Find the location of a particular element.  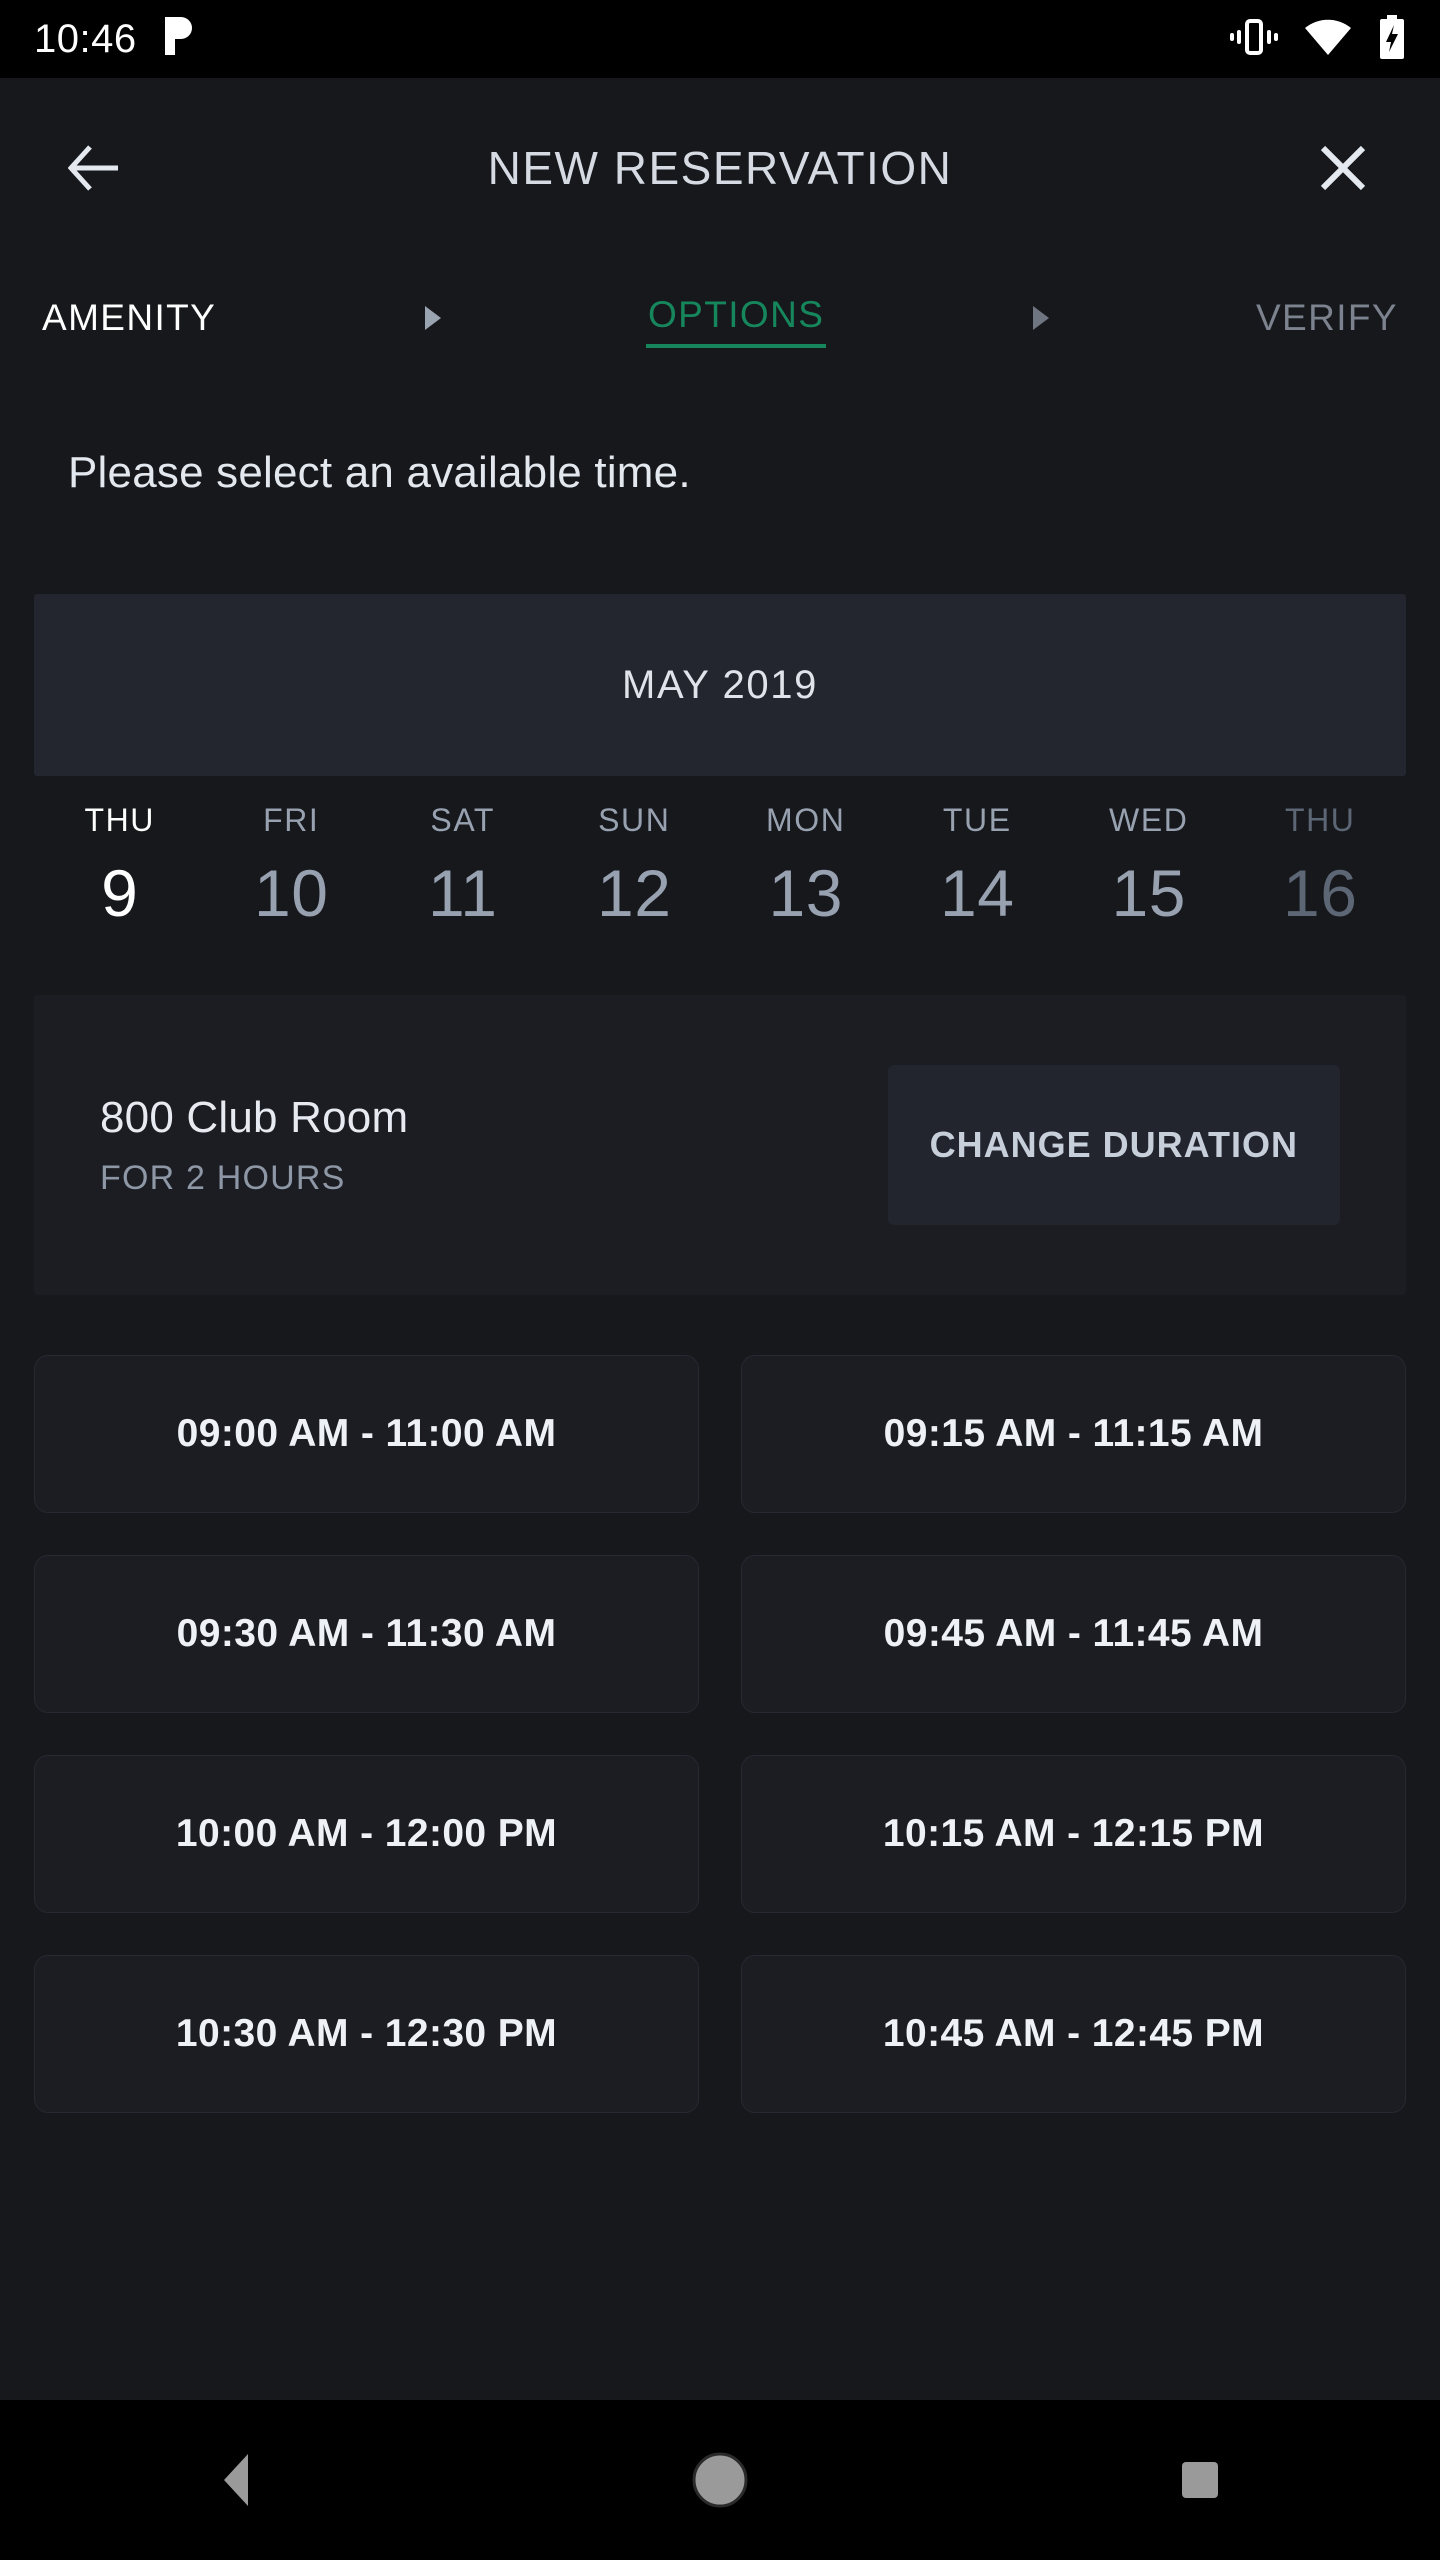

time-slot-option: 09:00 AM - 11:00 AM is located at coordinates (366, 1434).